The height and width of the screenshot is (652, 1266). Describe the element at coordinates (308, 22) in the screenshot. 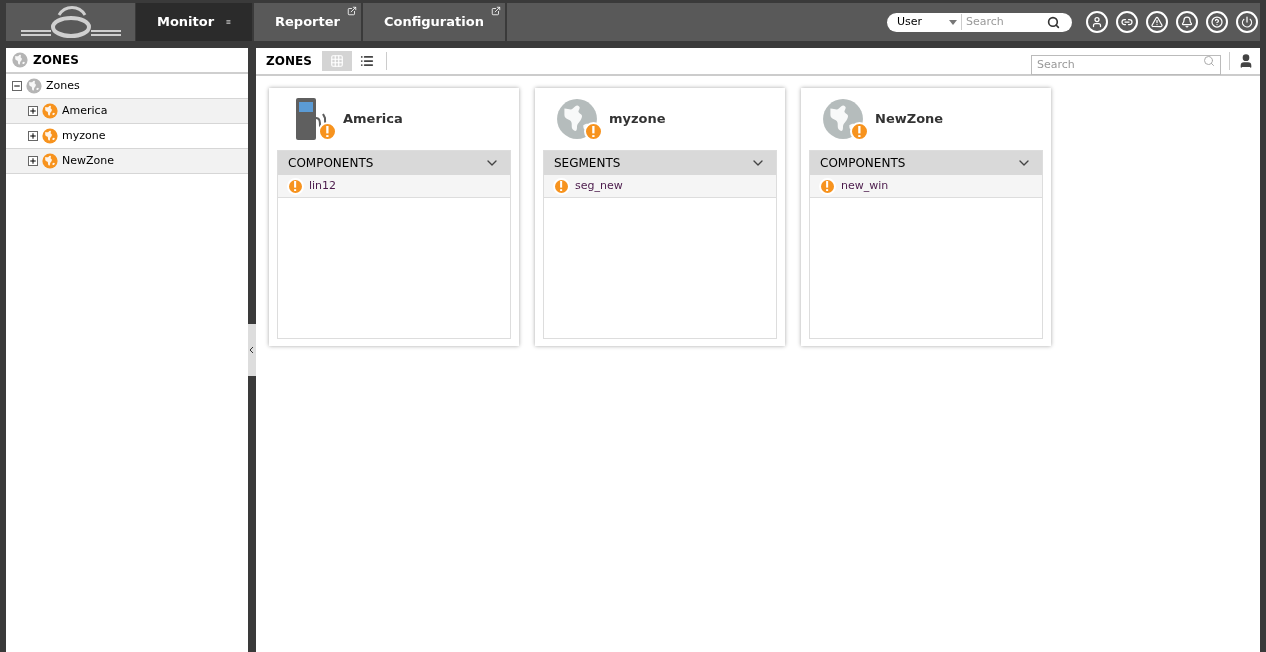

I see `nav-tab: Reporter` at that location.